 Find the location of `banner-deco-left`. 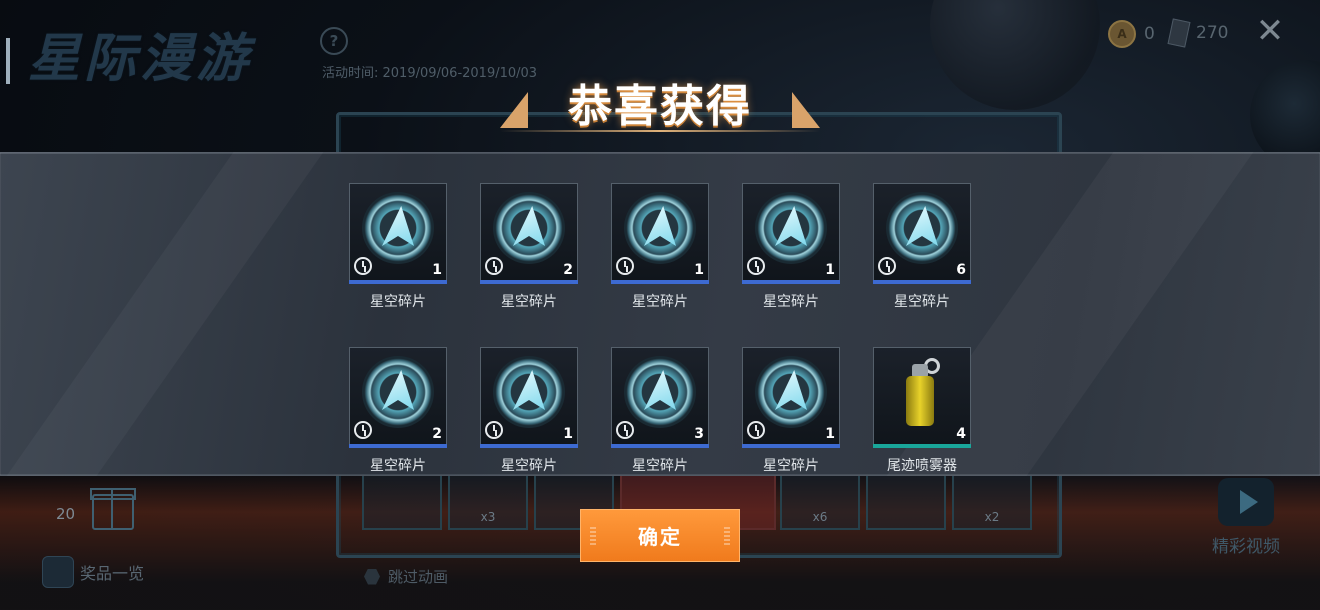

banner-deco-left is located at coordinates (514, 110).